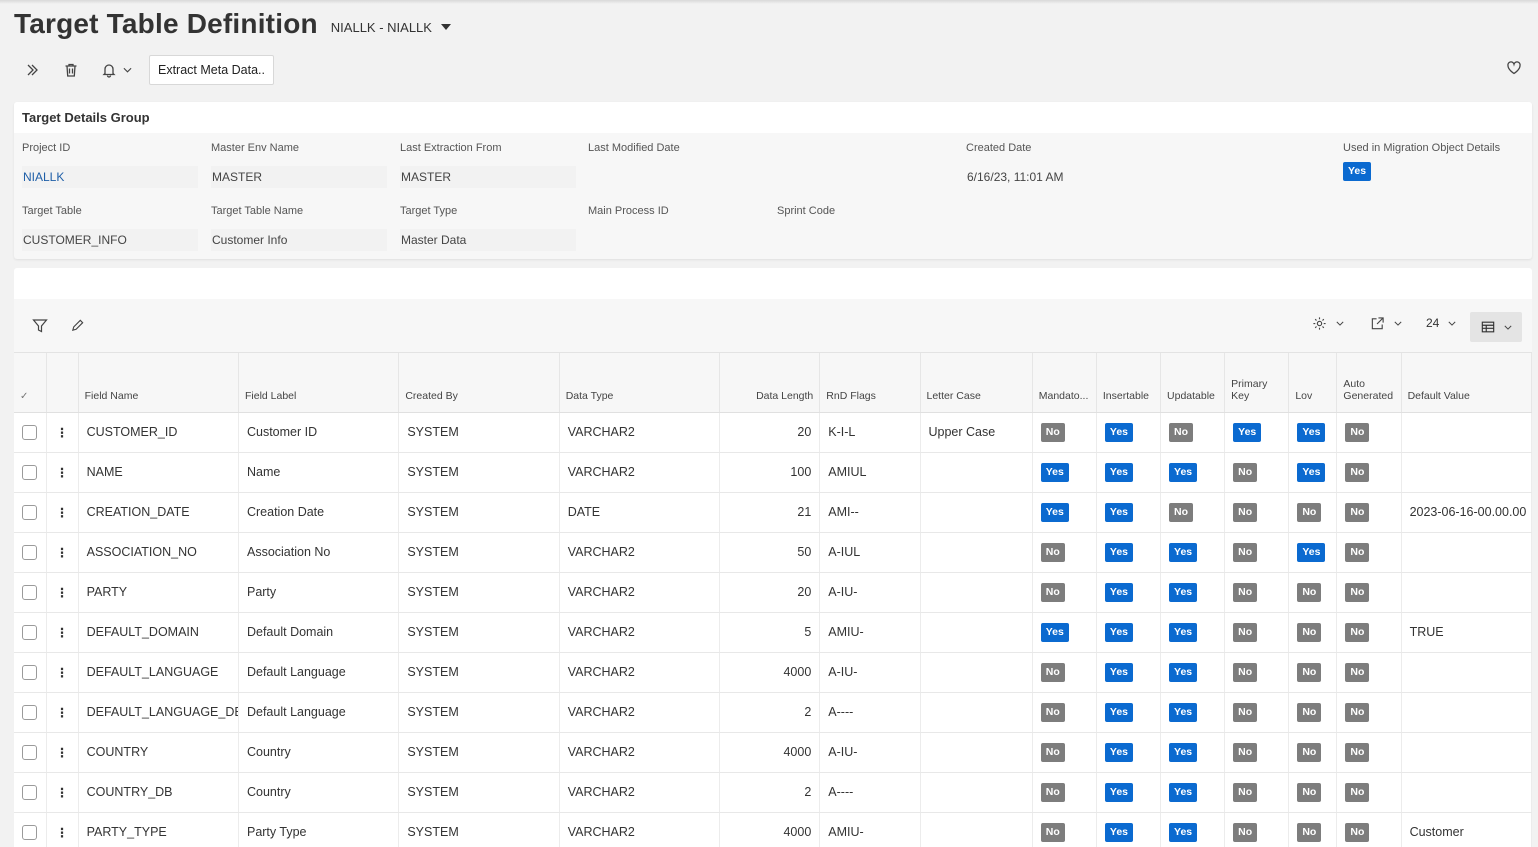 This screenshot has width=1538, height=847. Describe the element at coordinates (870, 383) in the screenshot. I see `col-rnd-flags: RnD Flags` at that location.